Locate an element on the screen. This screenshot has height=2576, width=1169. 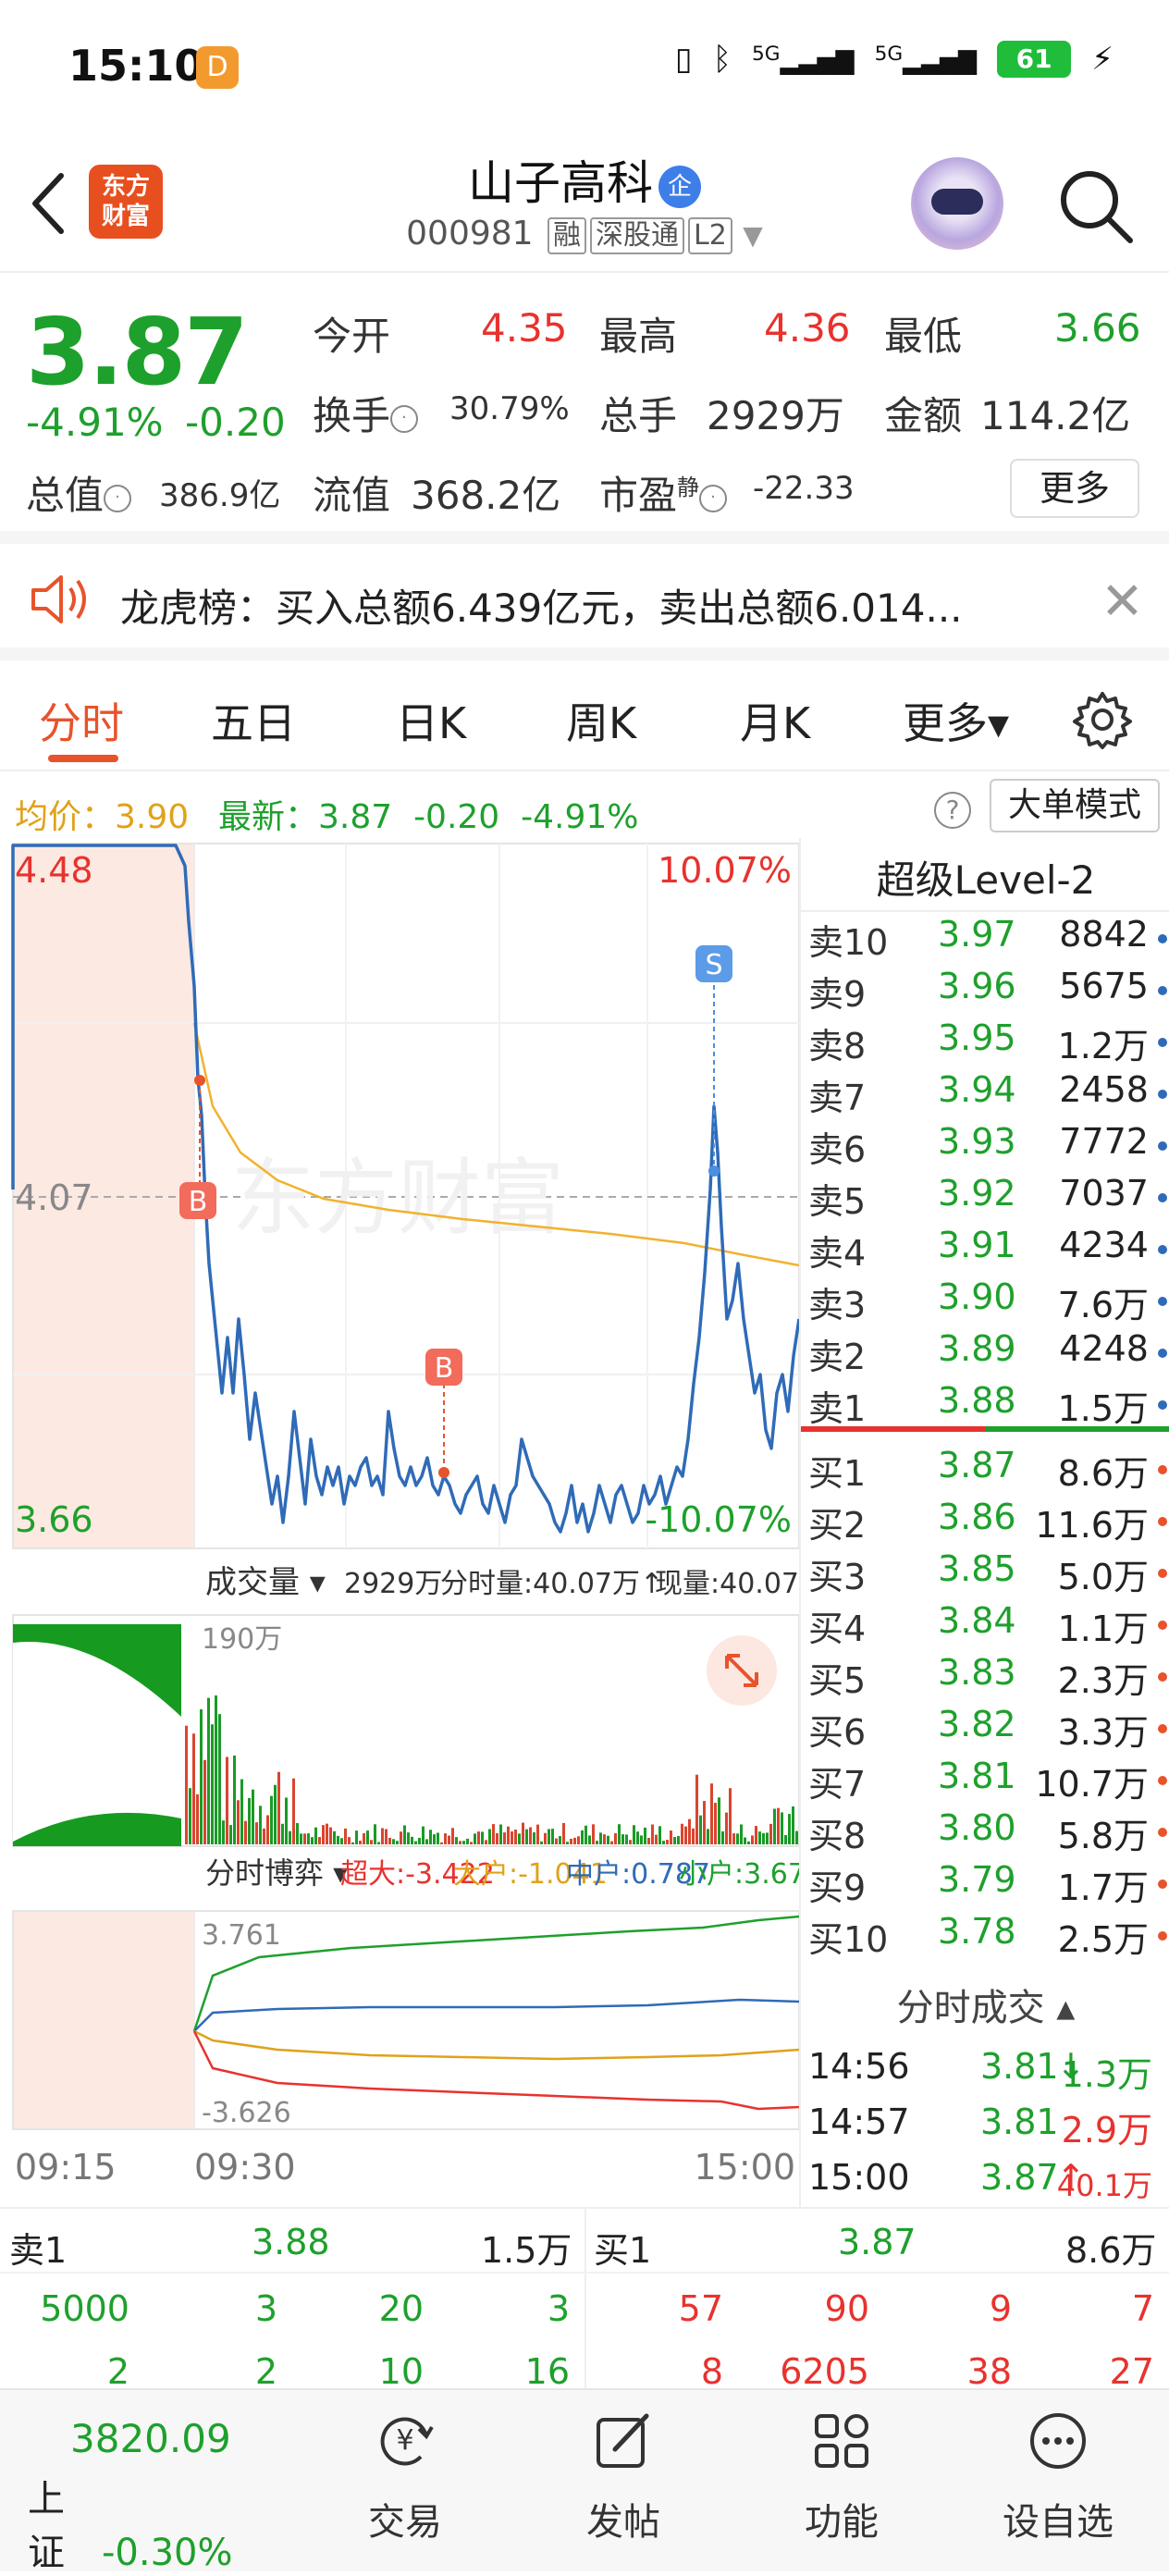
order-book-title: 超级Level-2 is located at coordinates (985, 877).